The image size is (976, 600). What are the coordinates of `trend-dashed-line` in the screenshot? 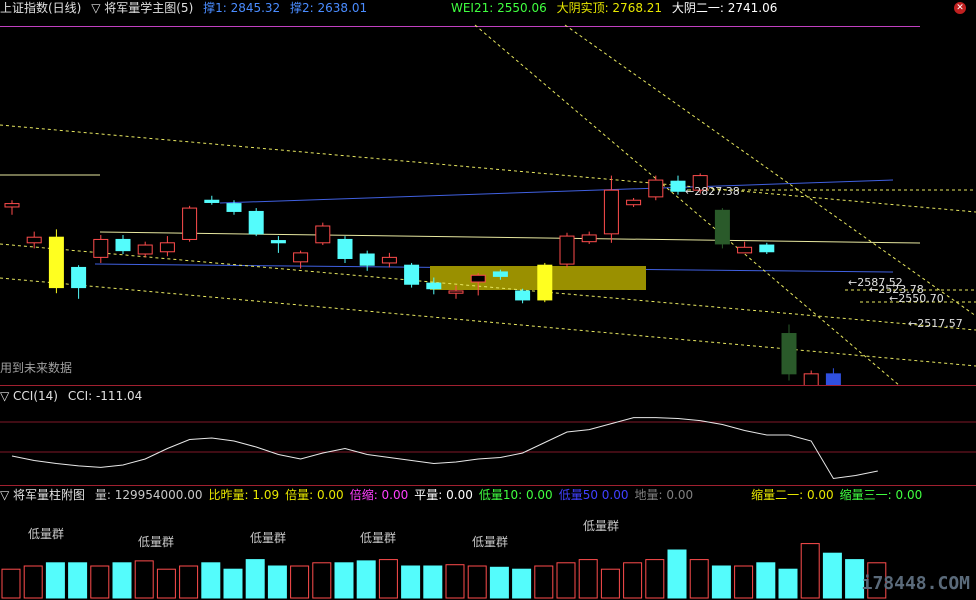 It's located at (488, 168).